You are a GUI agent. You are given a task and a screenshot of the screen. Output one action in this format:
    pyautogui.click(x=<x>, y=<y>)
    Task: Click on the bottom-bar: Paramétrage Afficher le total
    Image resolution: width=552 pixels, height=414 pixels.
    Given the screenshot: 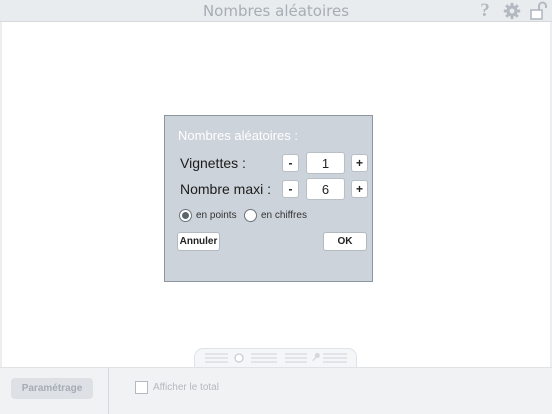 What is the action you would take?
    pyautogui.click(x=276, y=390)
    